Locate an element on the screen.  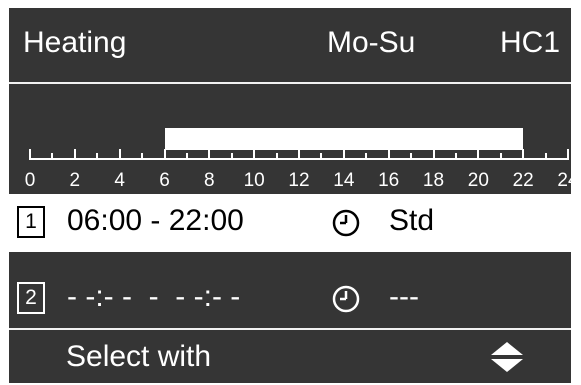
period-number-2: 2 is located at coordinates (31, 298).